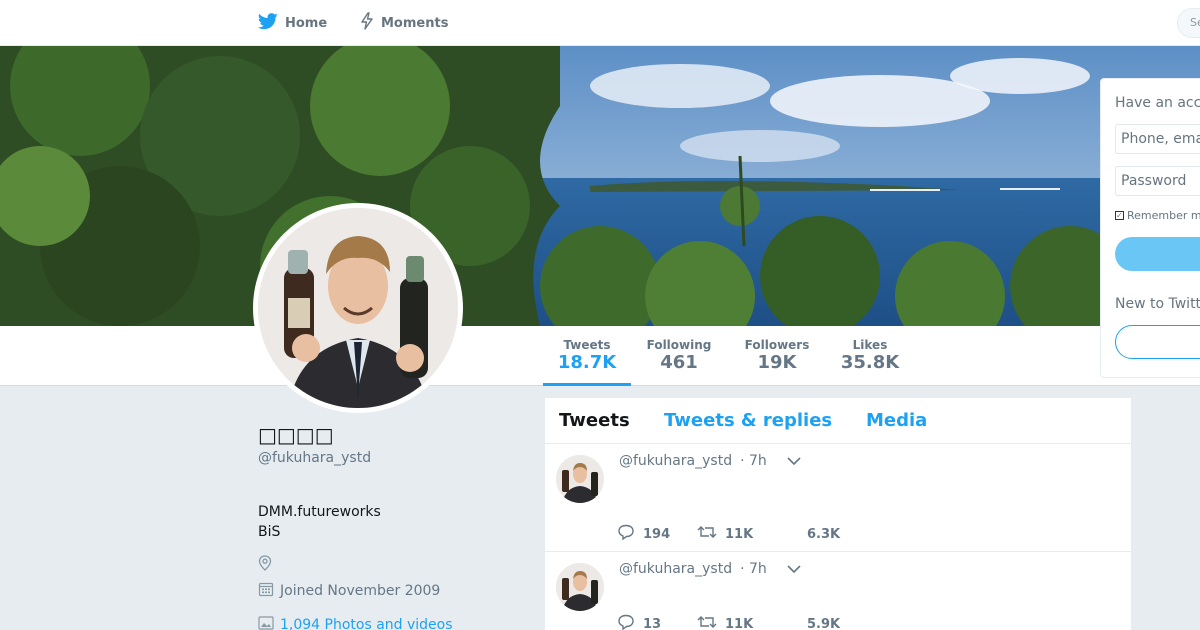 The image size is (1200, 630). I want to click on profile-bio: DMM.futureworks BiS, so click(319, 522).